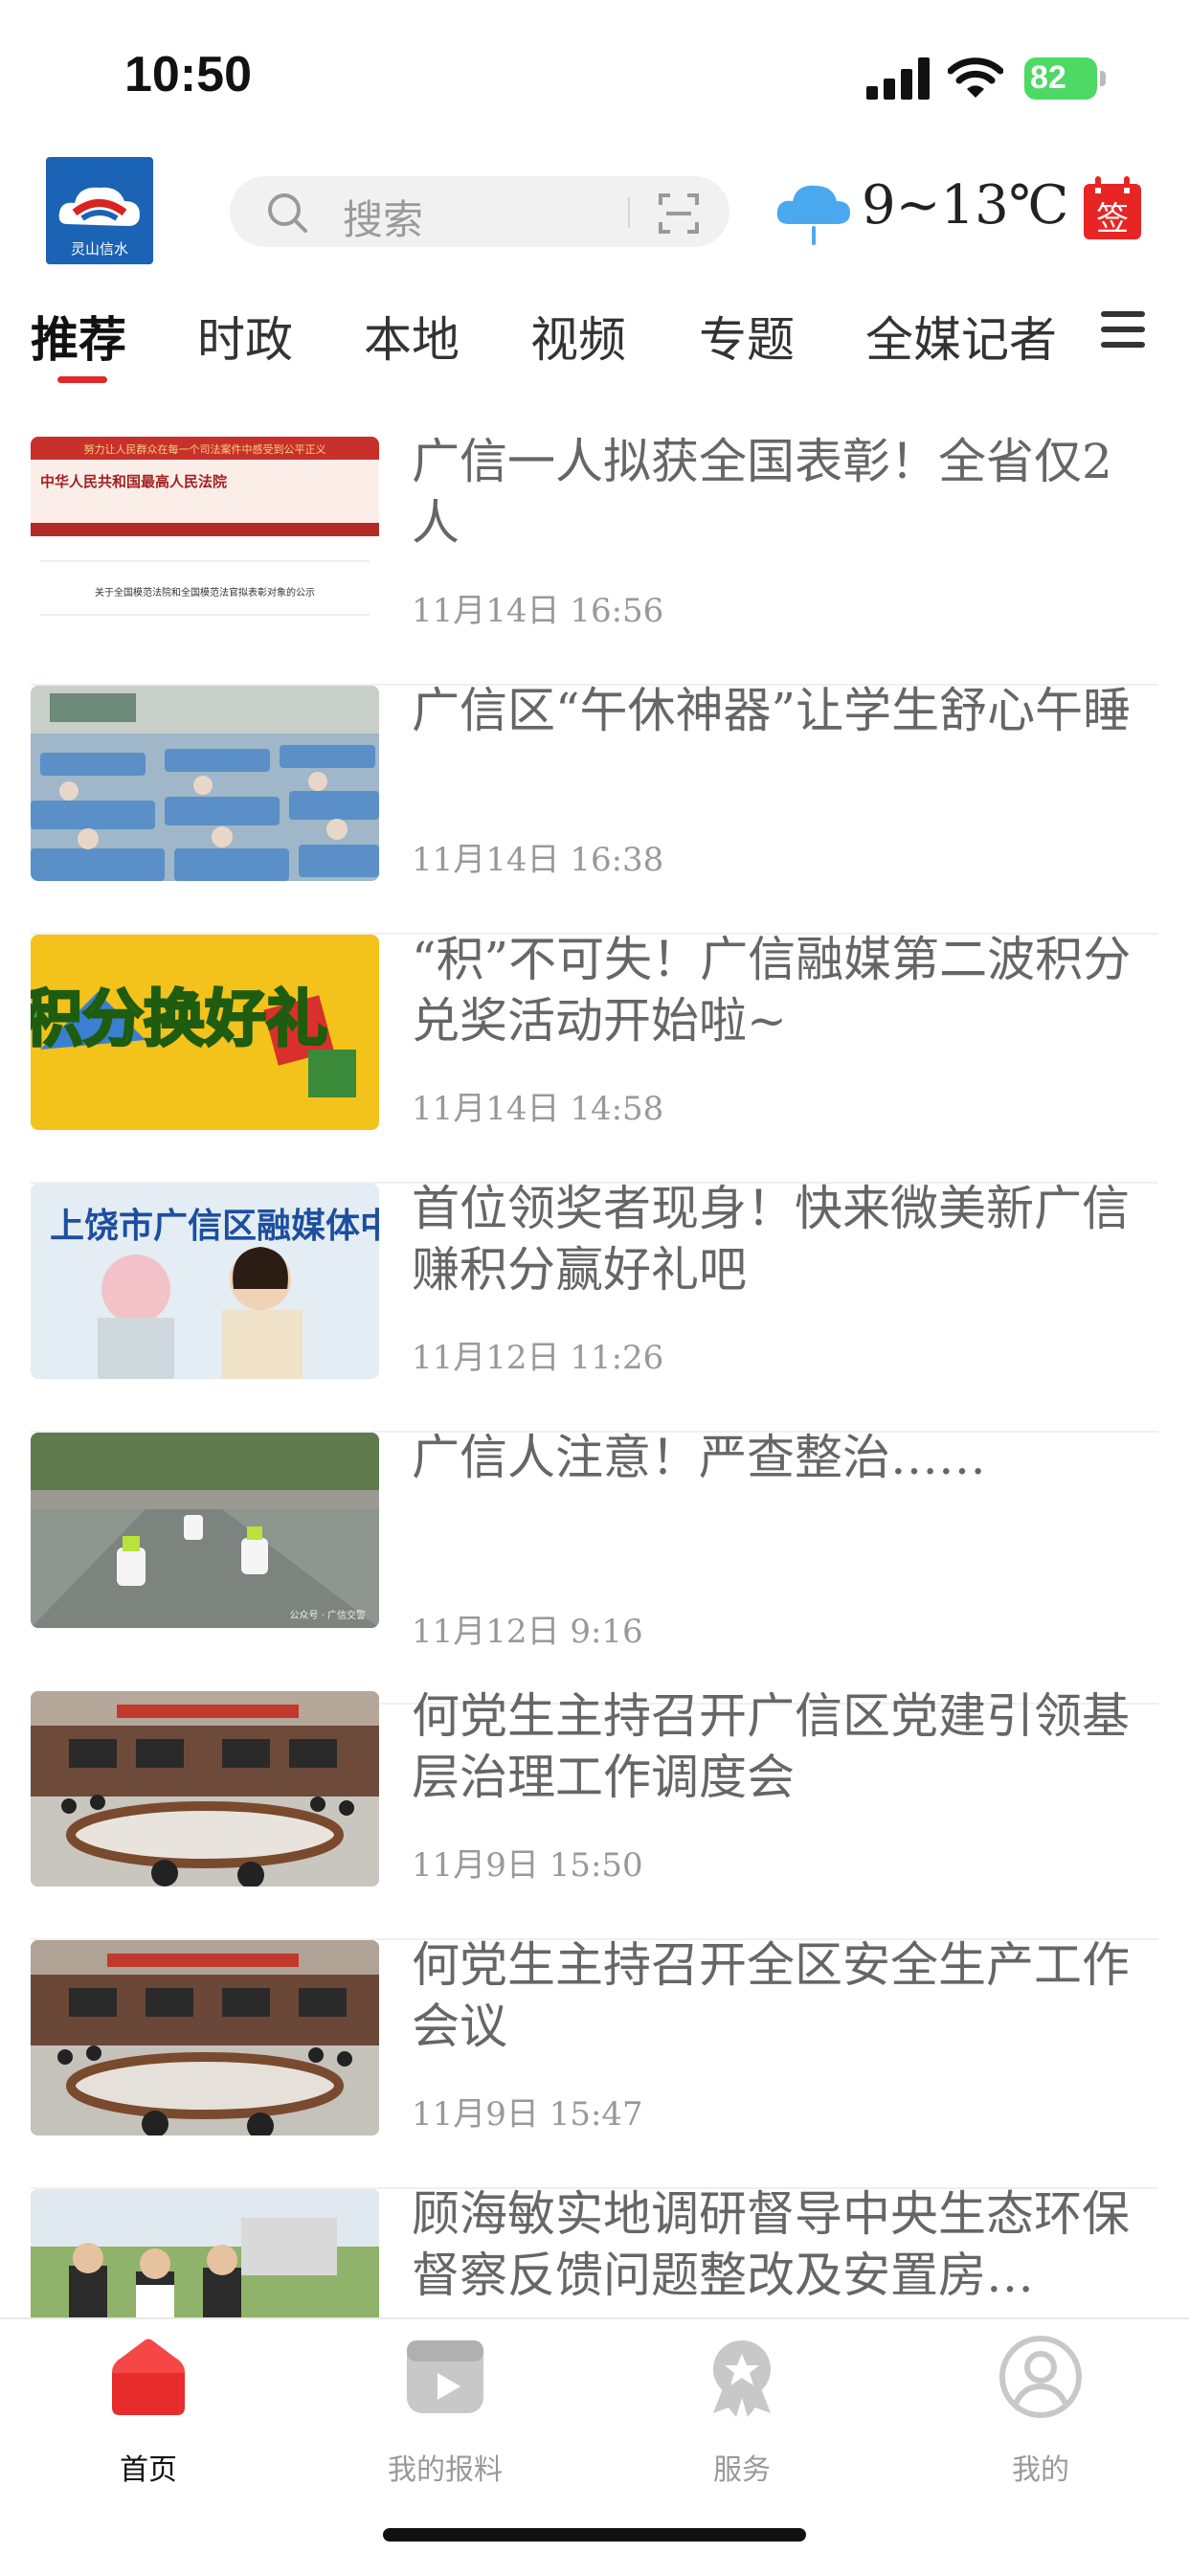 This screenshot has width=1189, height=2576. I want to click on nav-profile: 我的, so click(1040, 2411).